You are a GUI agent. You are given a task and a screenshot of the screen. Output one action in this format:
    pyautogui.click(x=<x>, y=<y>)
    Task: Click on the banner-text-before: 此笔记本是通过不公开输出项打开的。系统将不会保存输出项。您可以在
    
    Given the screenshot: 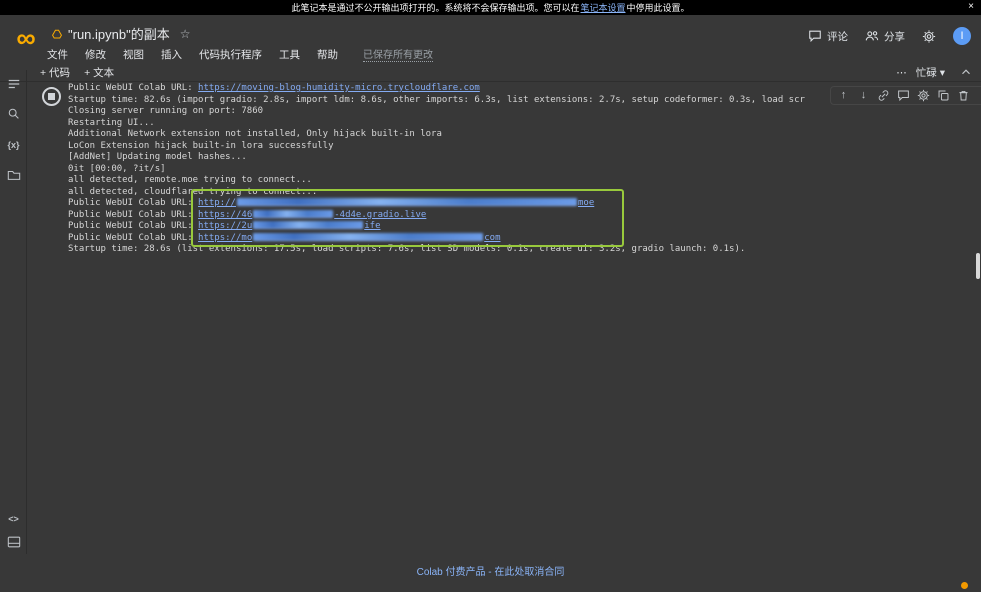 What is the action you would take?
    pyautogui.click(x=435, y=8)
    